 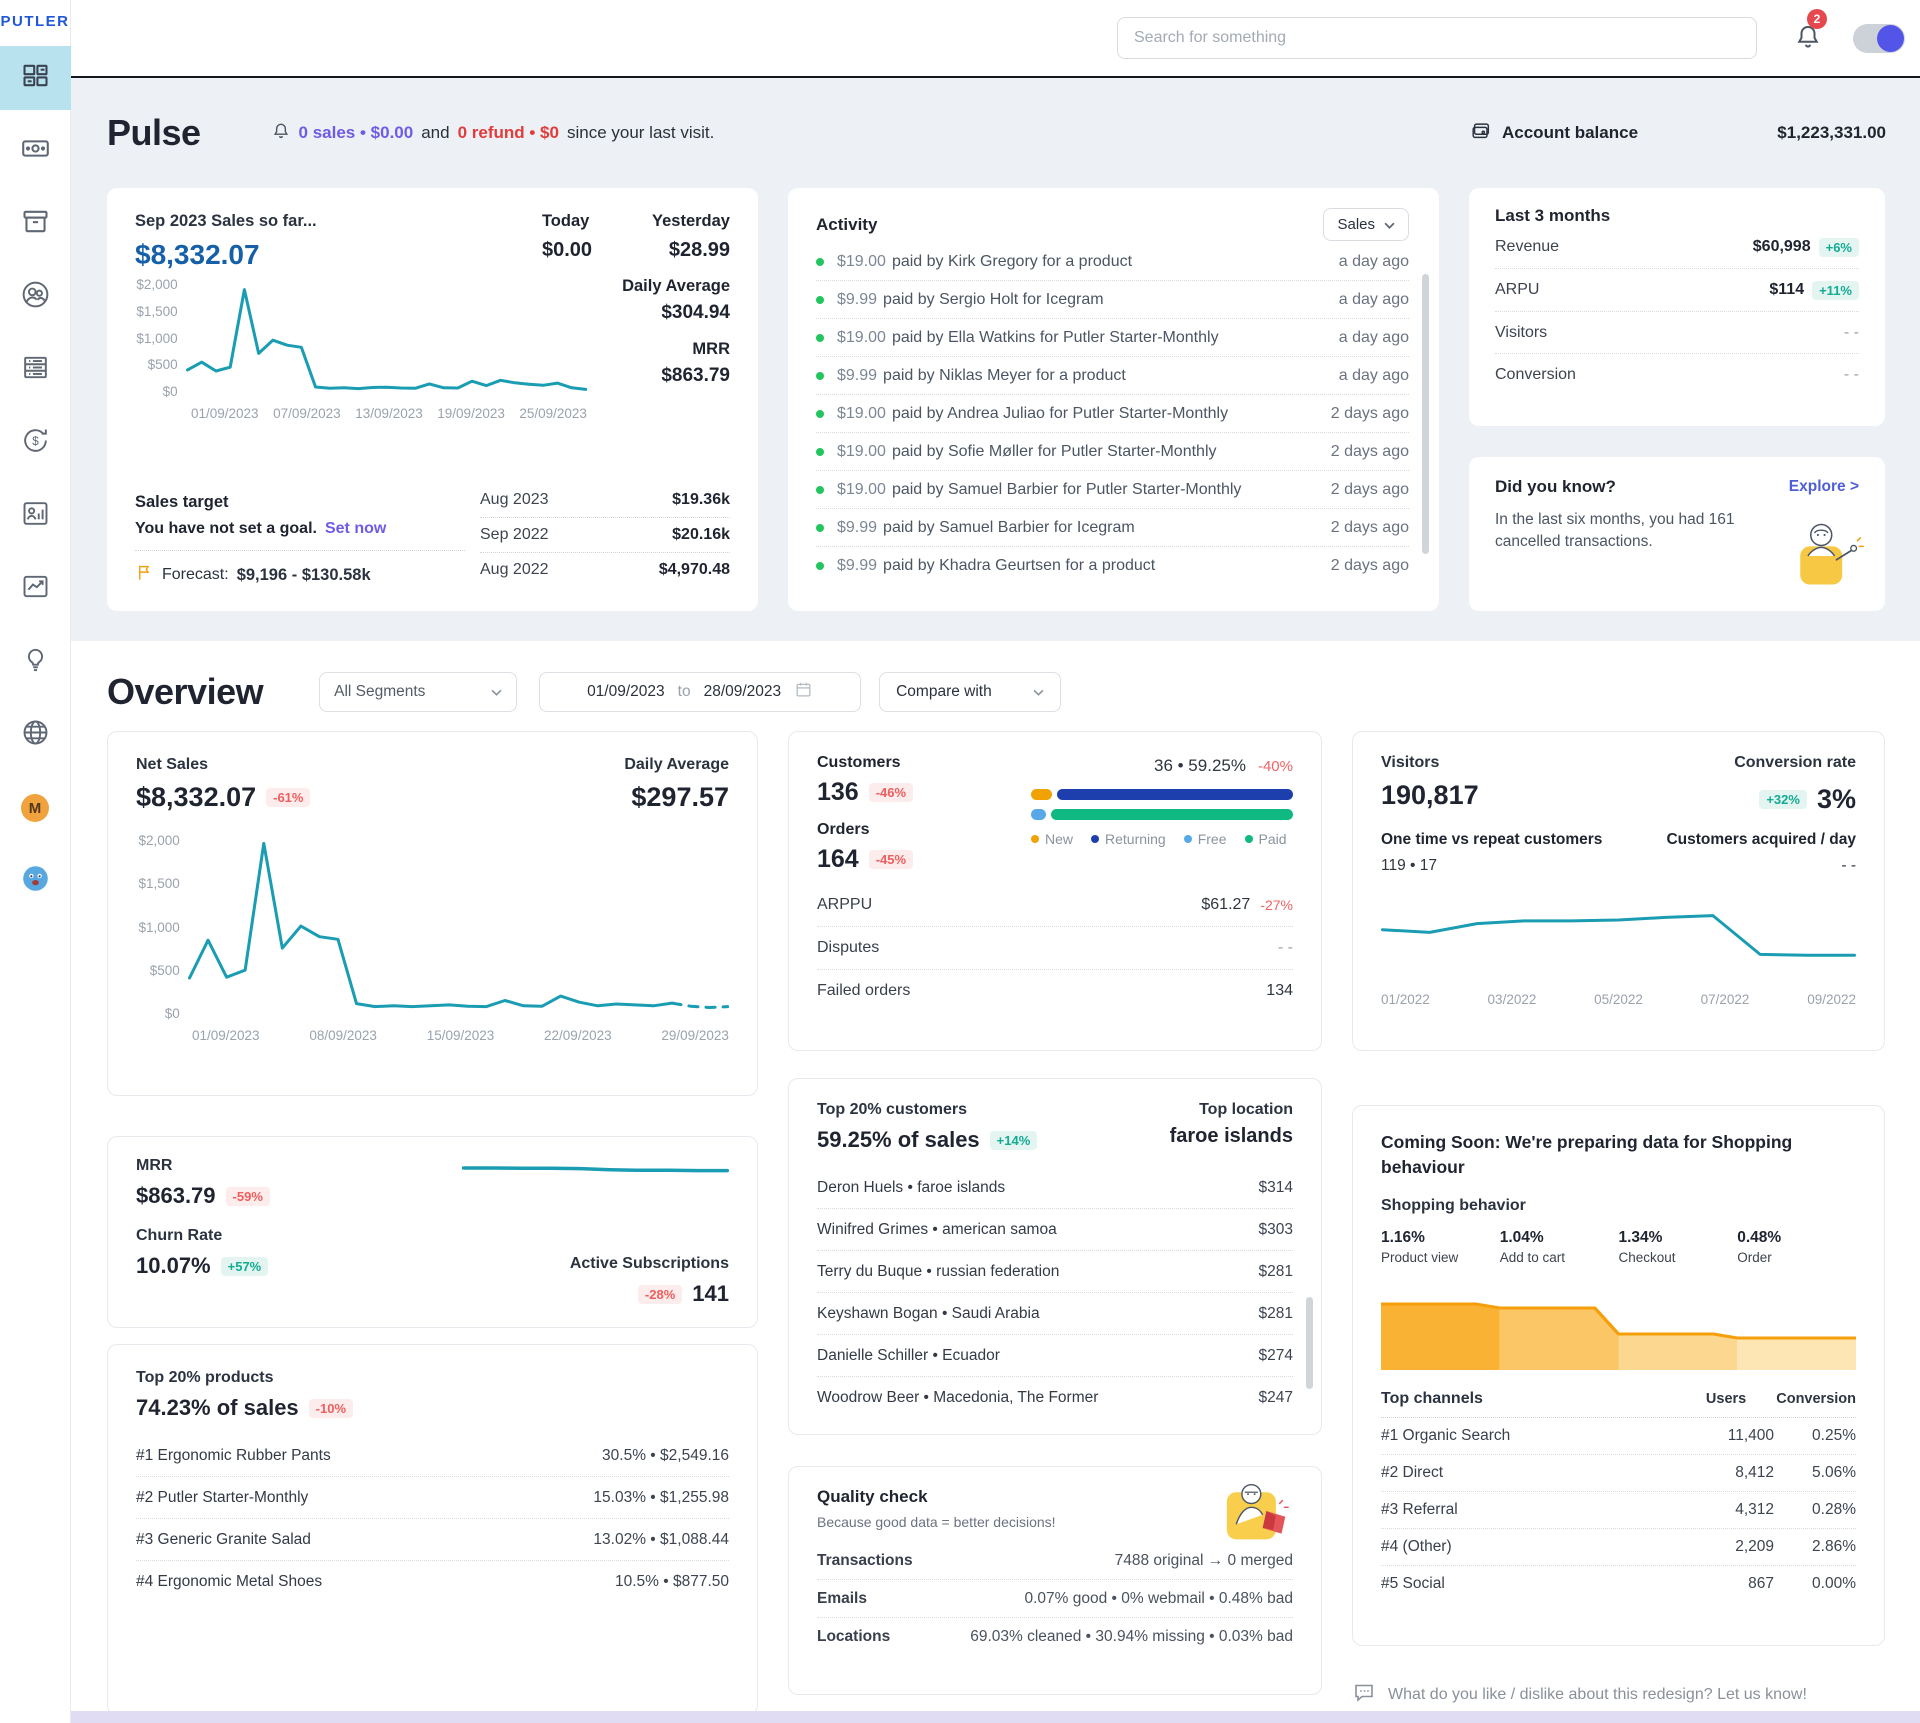 What do you see at coordinates (661, 1497) in the screenshot?
I see `product-stats: 15.03% • $1,255.98` at bounding box center [661, 1497].